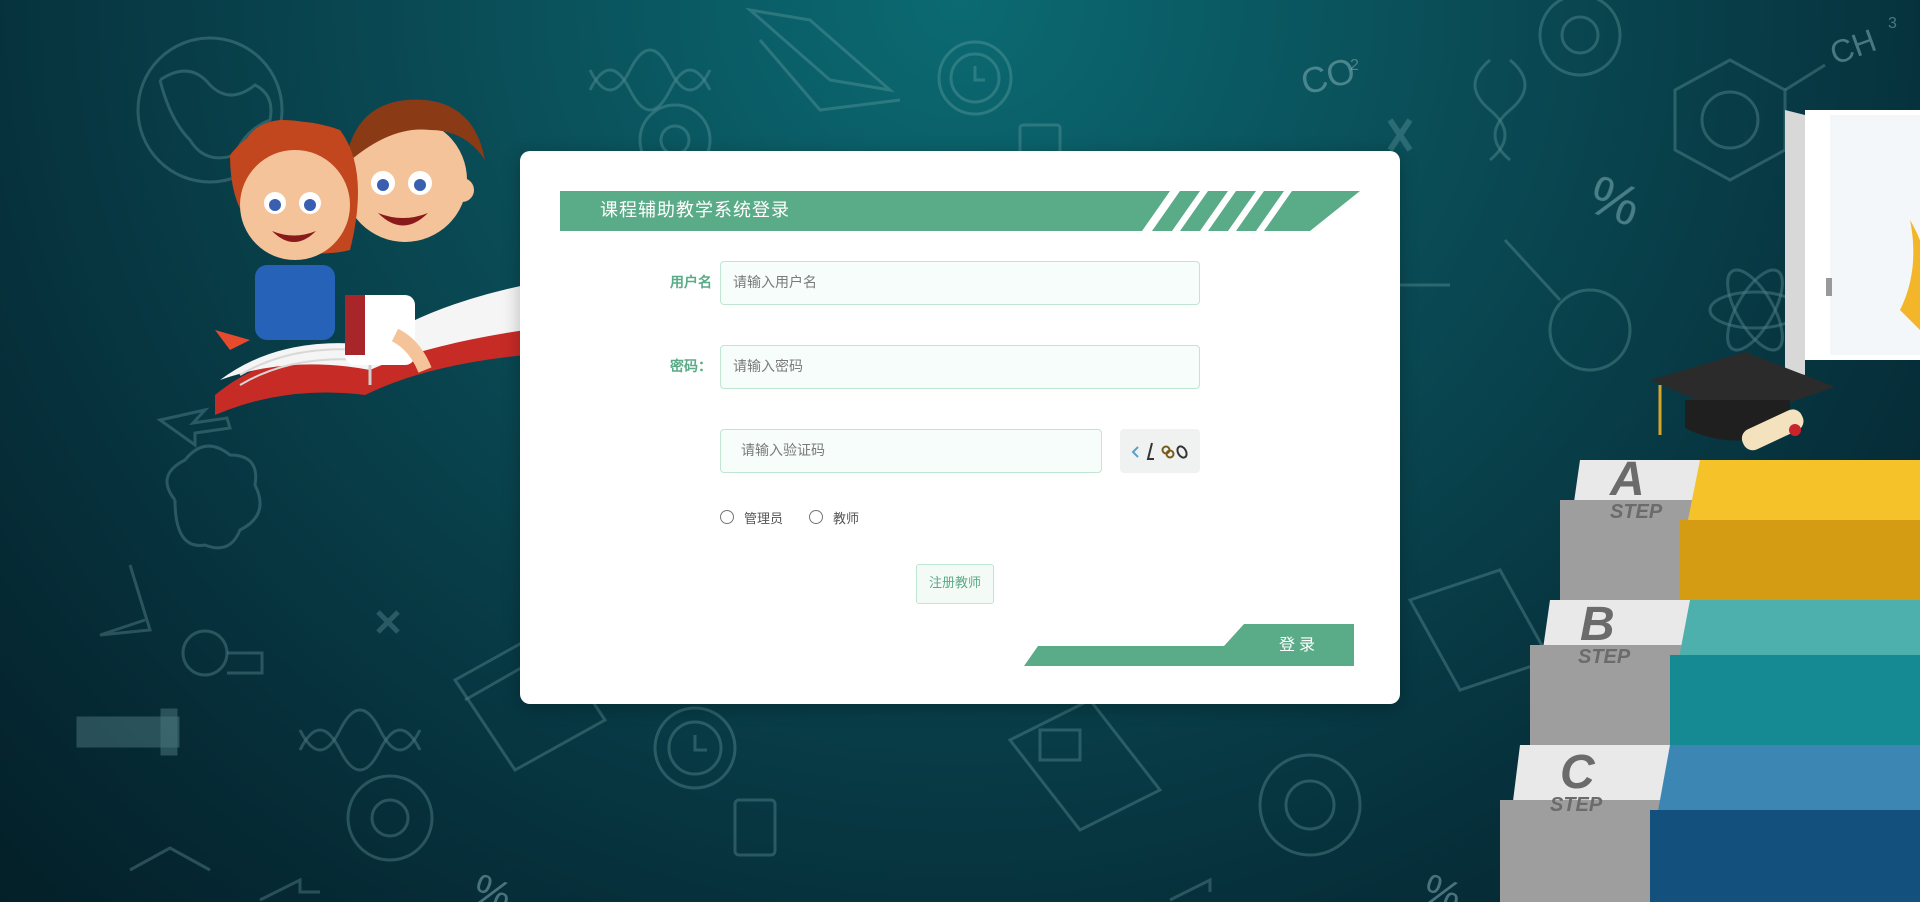 This screenshot has height=902, width=1920. I want to click on girl-illustration, so click(286, 235).